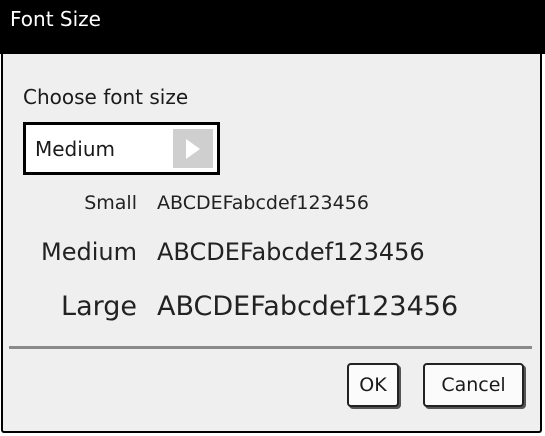 The height and width of the screenshot is (436, 545). Describe the element at coordinates (272, 27) in the screenshot. I see `dialog-titlebar: Font Size` at that location.